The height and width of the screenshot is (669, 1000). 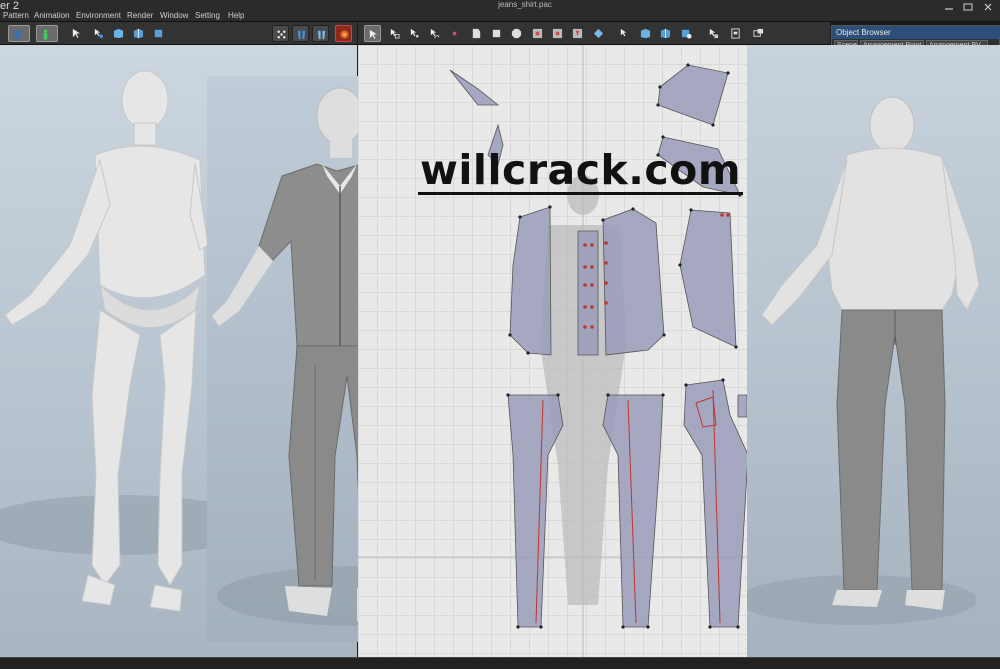 I want to click on polygon-icon, so click(x=476, y=33).